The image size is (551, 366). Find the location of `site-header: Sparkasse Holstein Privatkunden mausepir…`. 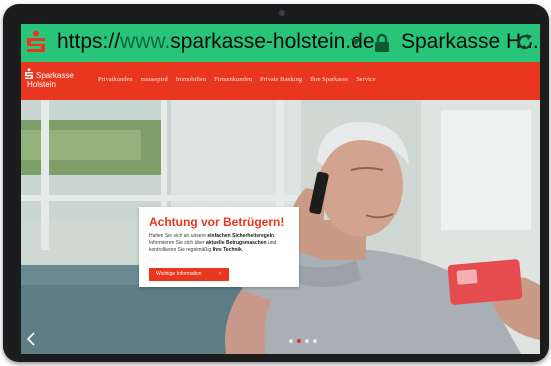

site-header: Sparkasse Holstein Privatkunden mausepir… is located at coordinates (280, 81).